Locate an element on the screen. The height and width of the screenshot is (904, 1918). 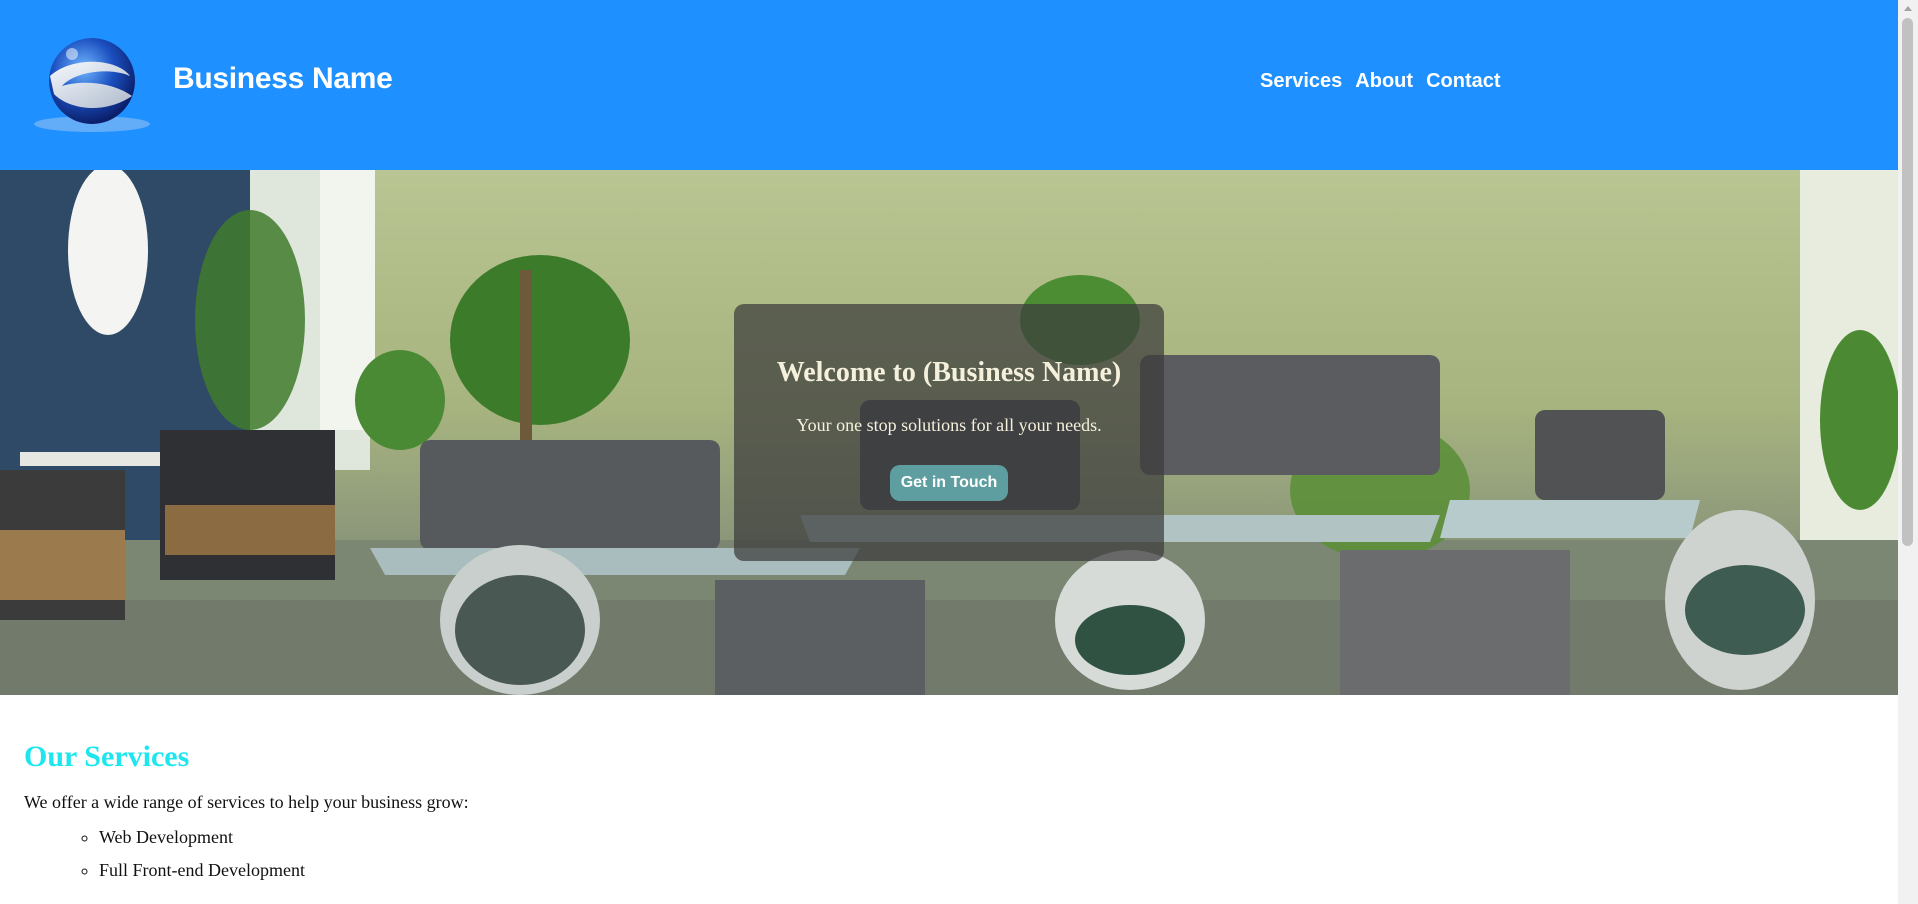
vertical-scrollbar is located at coordinates (1908, 452).